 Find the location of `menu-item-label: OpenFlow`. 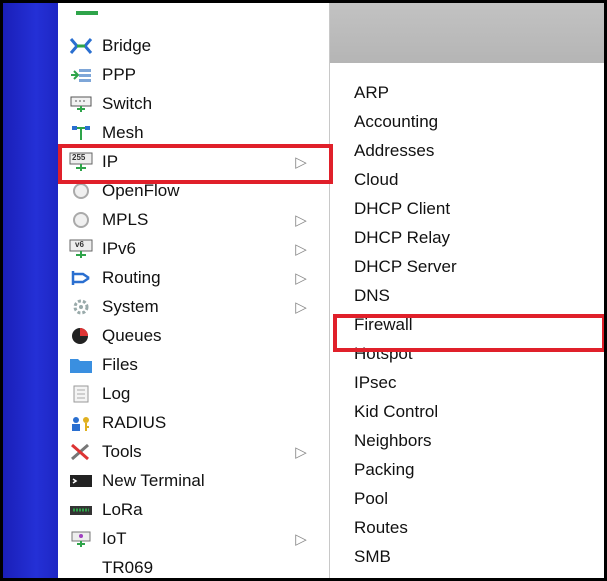

menu-item-label: OpenFlow is located at coordinates (141, 190).